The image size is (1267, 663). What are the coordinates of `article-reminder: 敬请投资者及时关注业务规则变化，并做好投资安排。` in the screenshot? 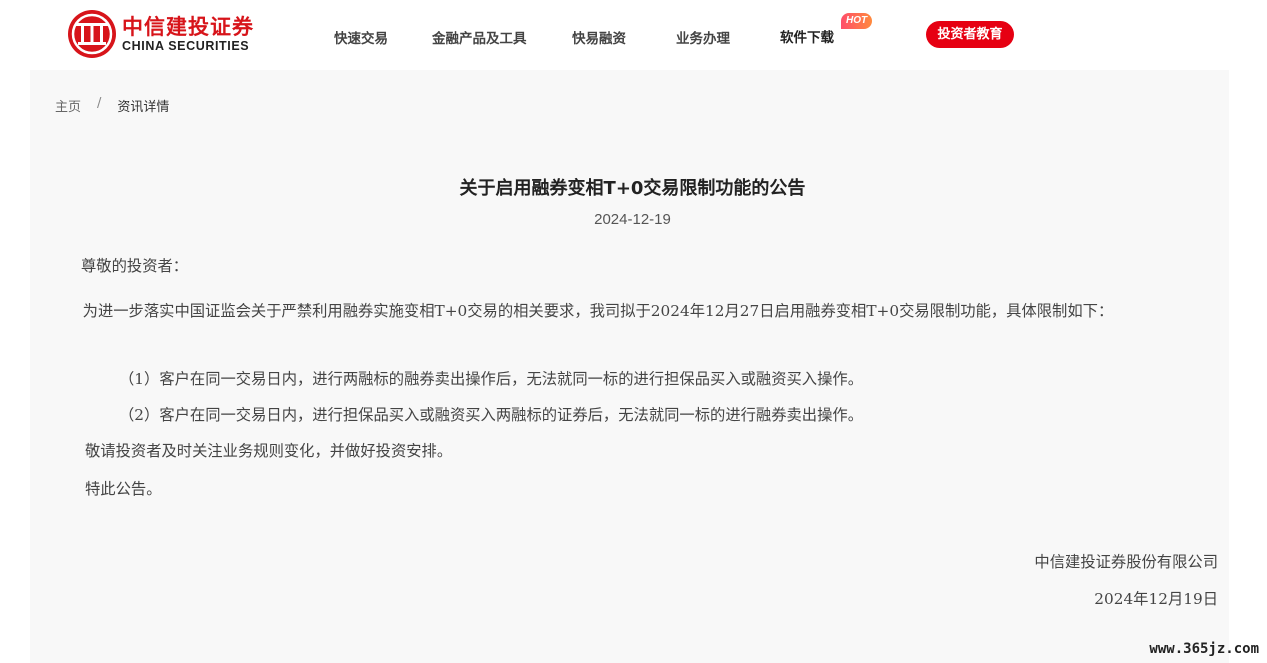 It's located at (269, 451).